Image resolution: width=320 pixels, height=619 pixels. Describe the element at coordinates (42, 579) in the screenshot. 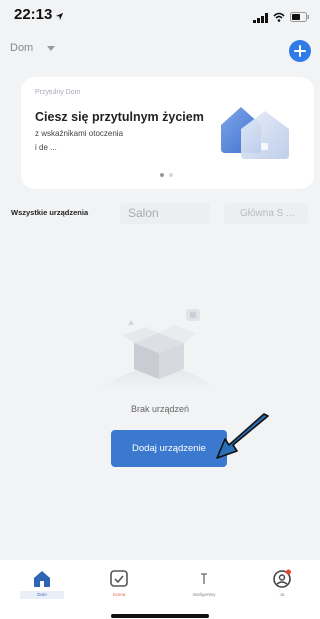

I see `home-icon` at that location.